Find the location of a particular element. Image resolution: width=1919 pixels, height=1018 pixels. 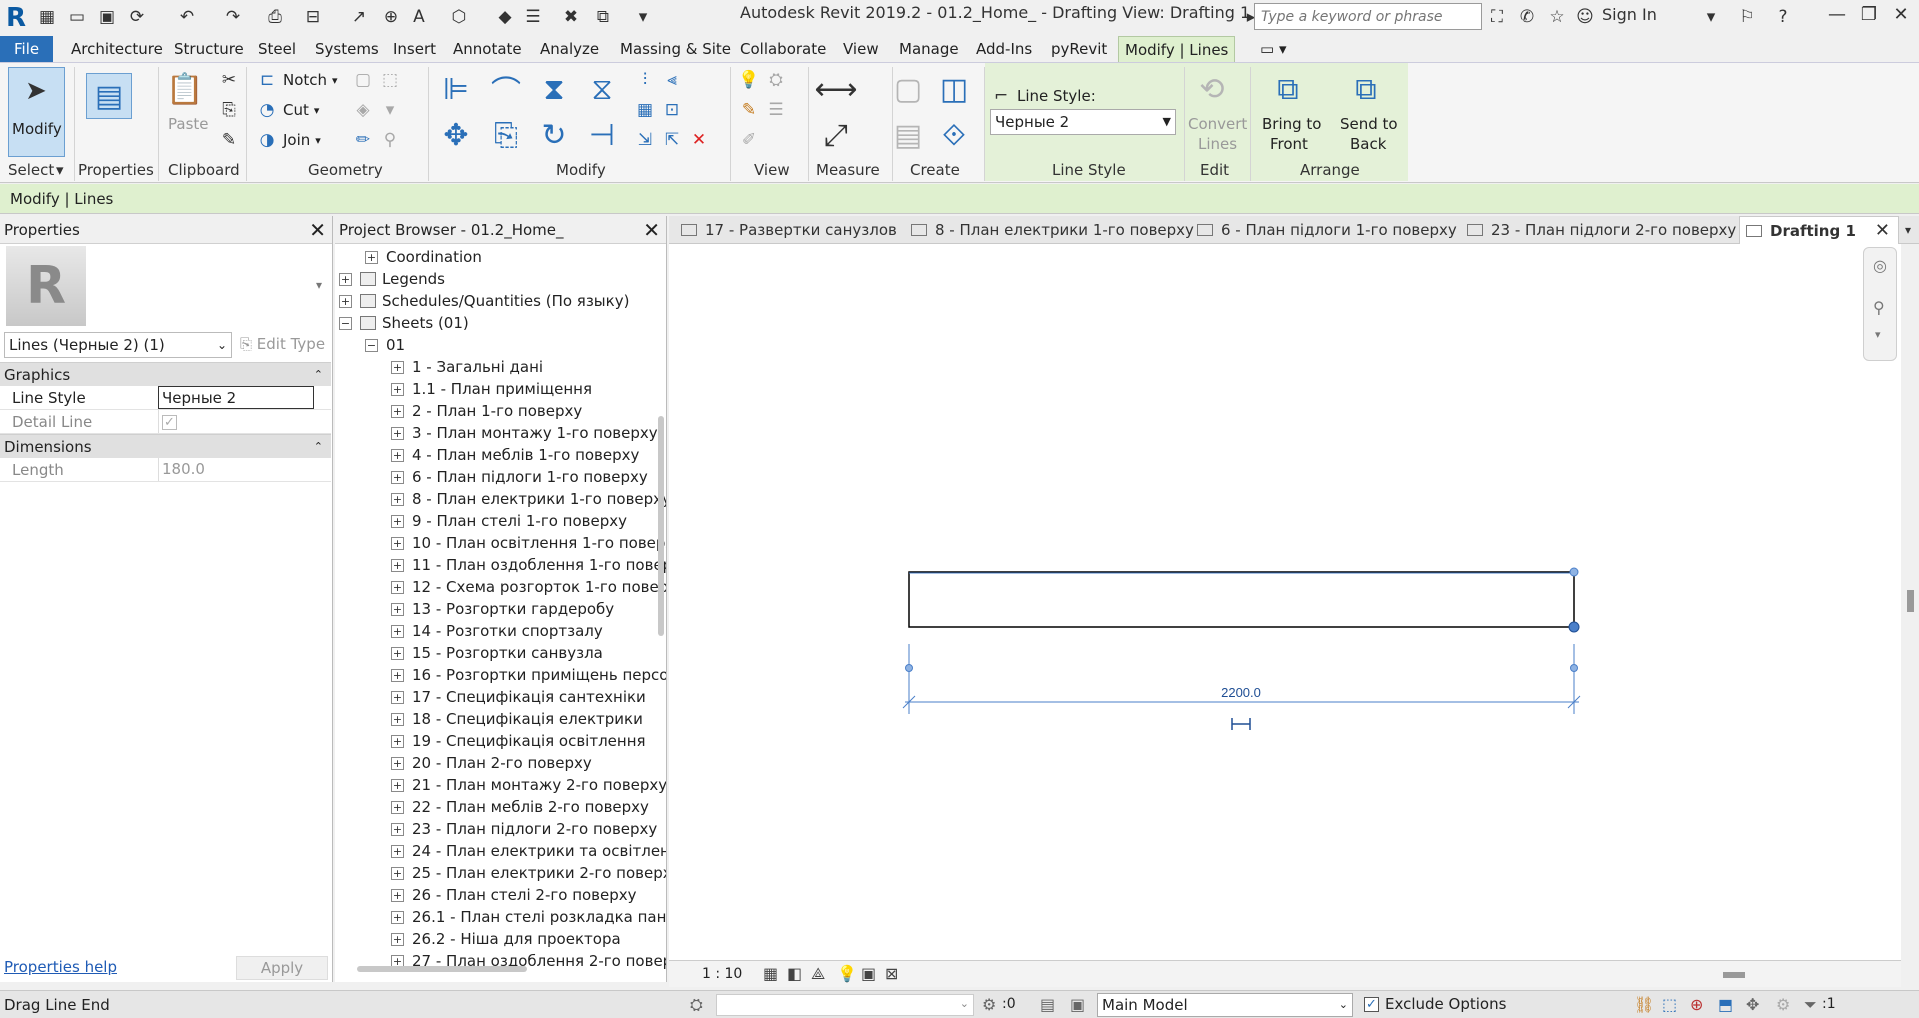

detail-level-icon: ▦ is located at coordinates (770, 973).